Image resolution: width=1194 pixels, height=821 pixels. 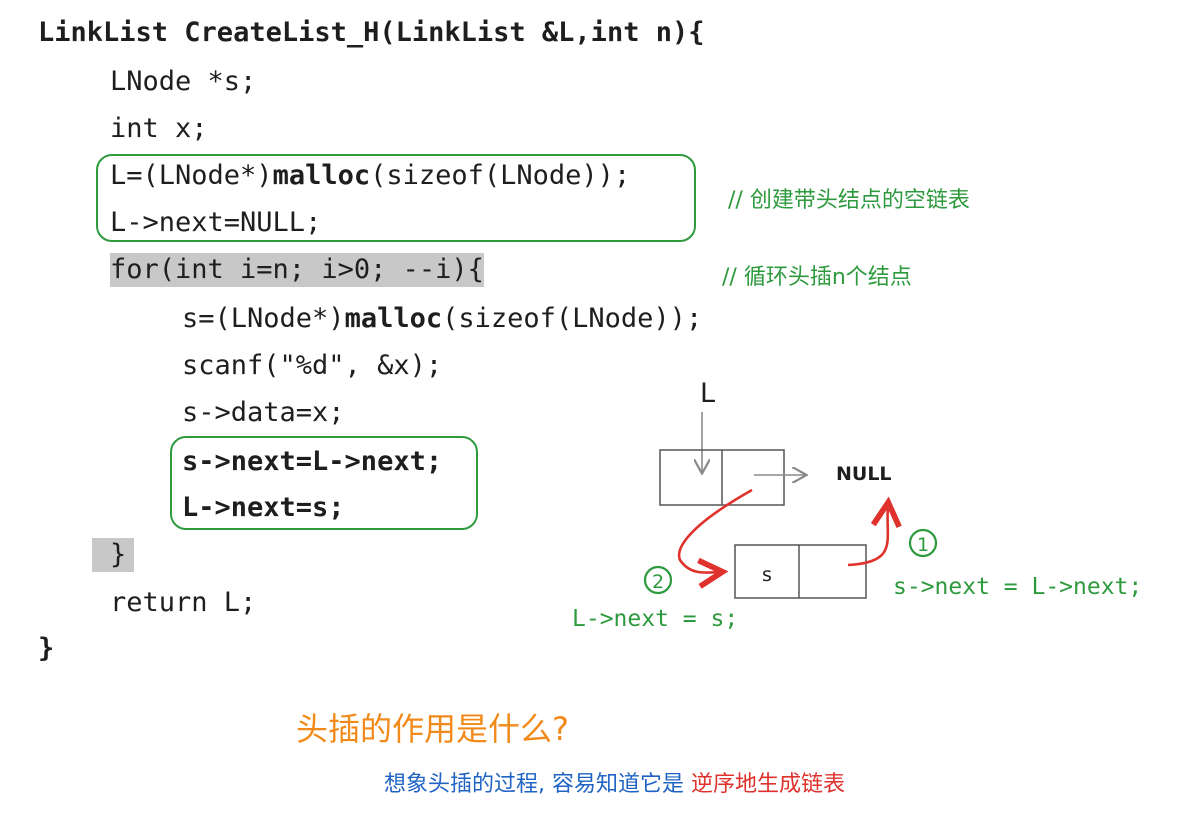 I want to click on linked-list-diagram: L NULL s 1 2, so click(x=790, y=488).